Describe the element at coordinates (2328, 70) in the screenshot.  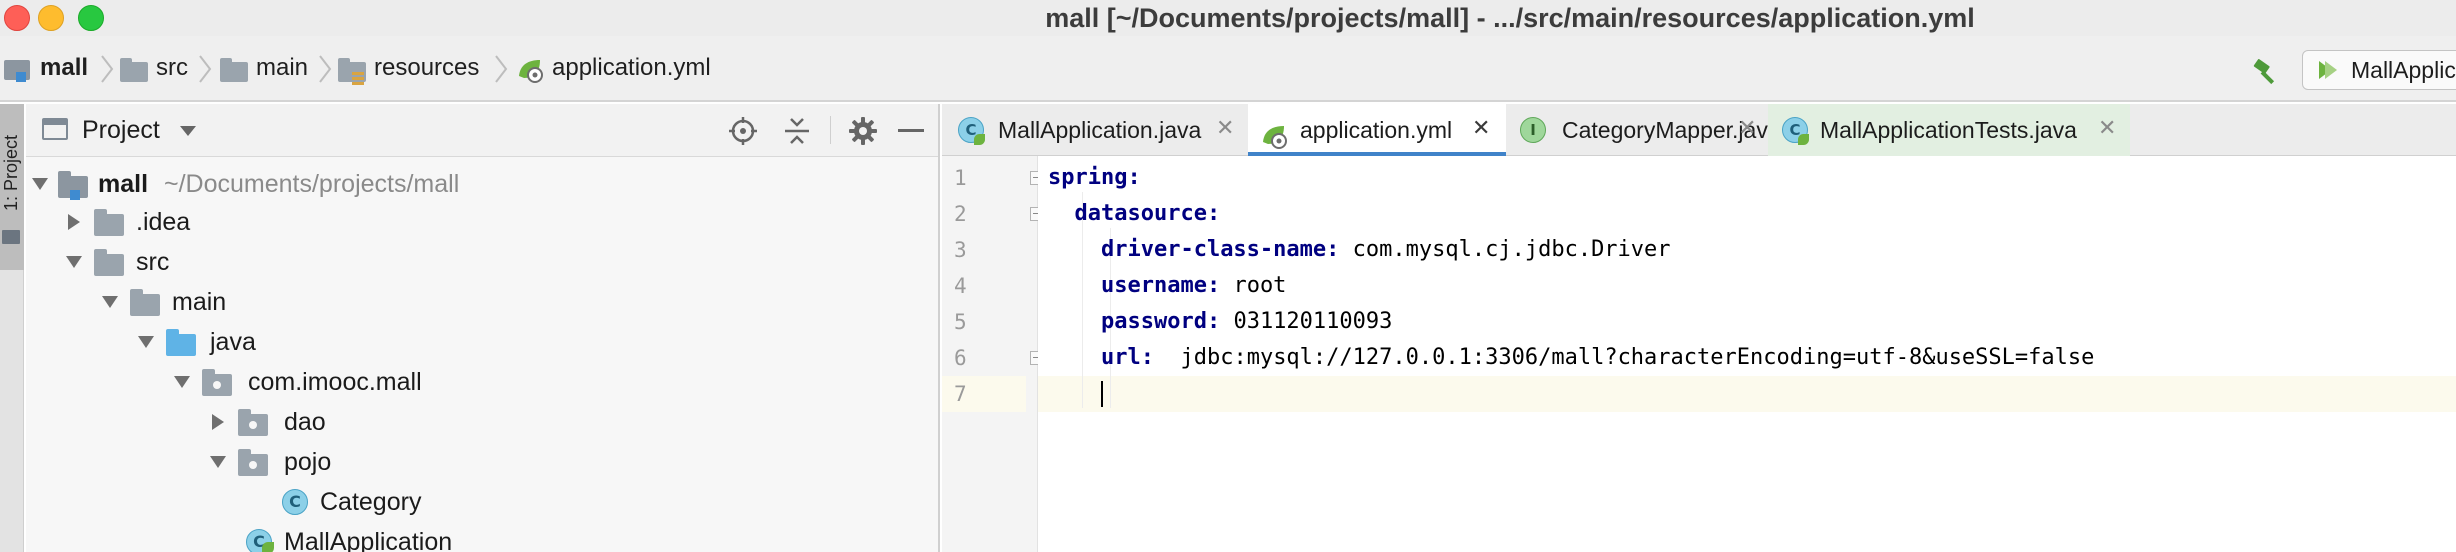
I see `spring-run-icon` at that location.